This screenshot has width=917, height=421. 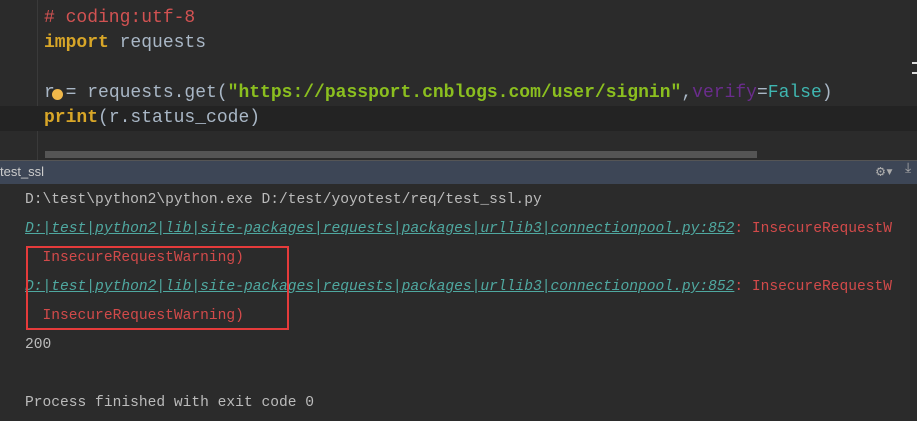 I want to click on code-line-5: print(r.status_code), so click(x=152, y=118).